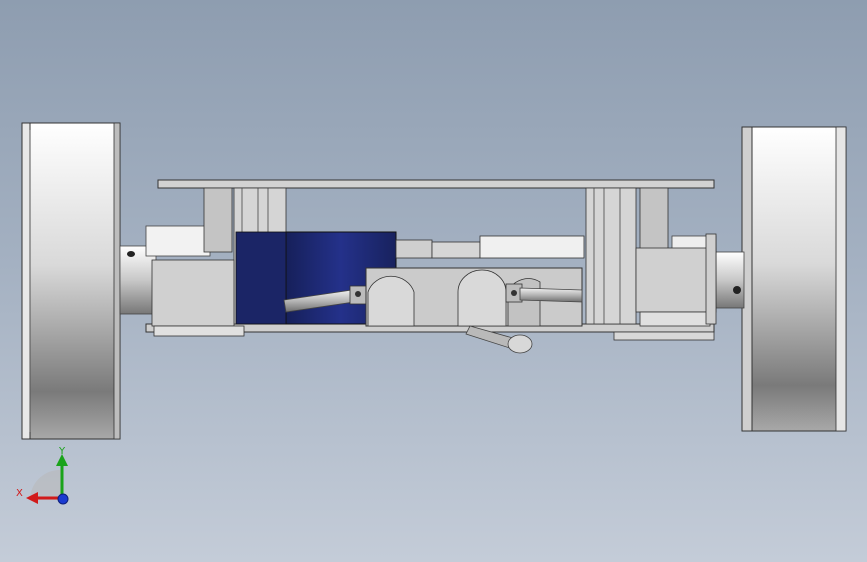 The width and height of the screenshot is (867, 562). What do you see at coordinates (651, 264) in the screenshot?
I see `right-frame` at bounding box center [651, 264].